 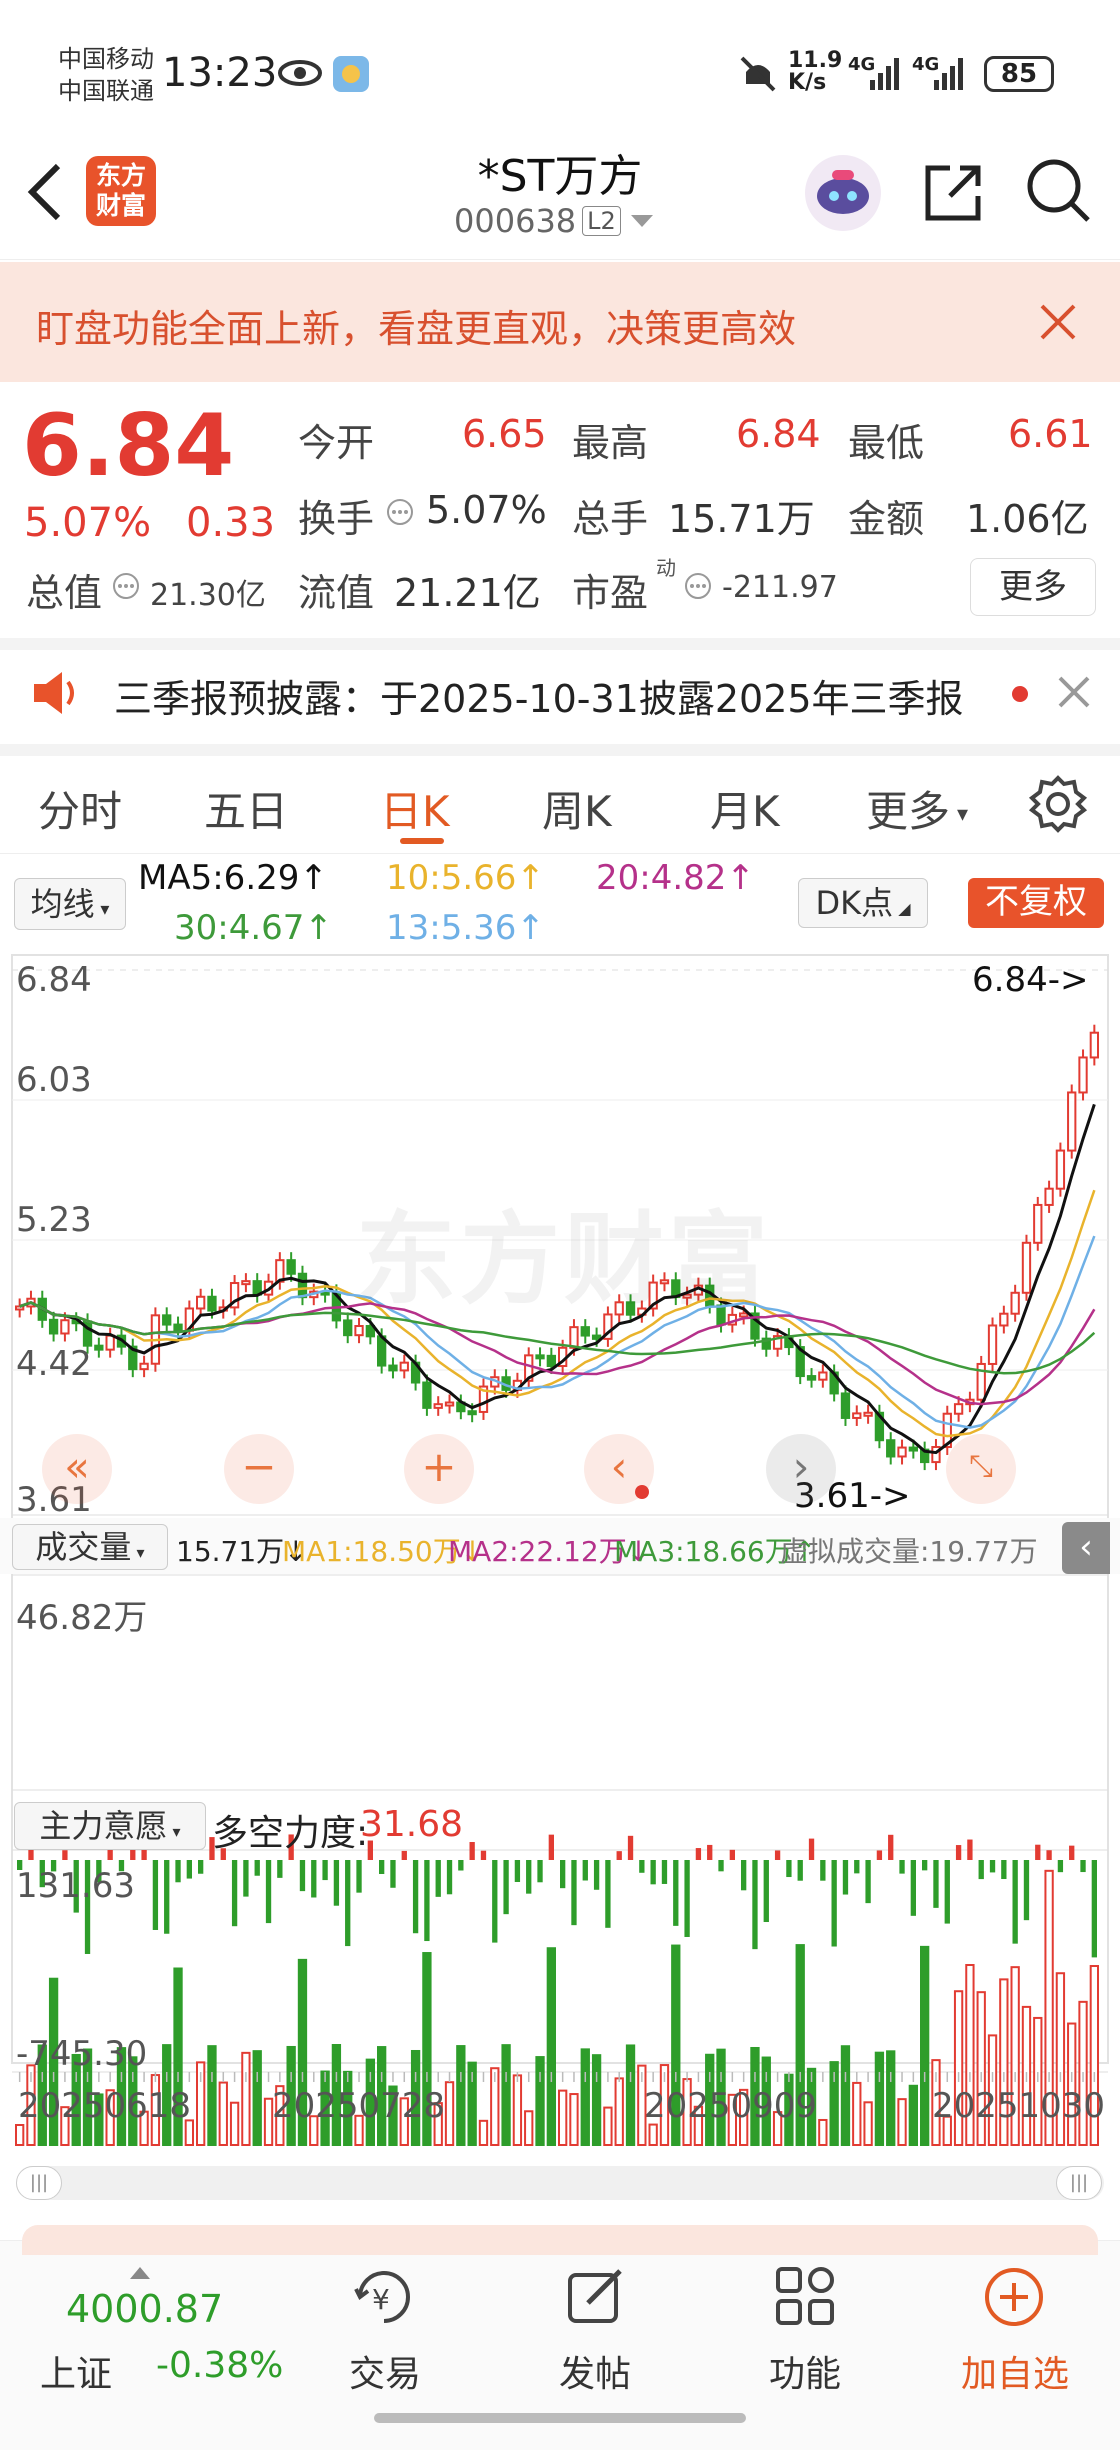 I want to click on open-label: 今开, so click(x=336, y=443).